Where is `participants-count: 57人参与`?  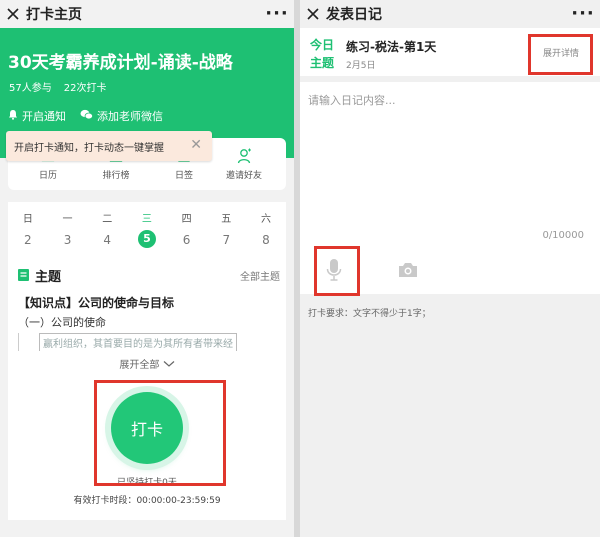 participants-count: 57人参与 is located at coordinates (30, 88).